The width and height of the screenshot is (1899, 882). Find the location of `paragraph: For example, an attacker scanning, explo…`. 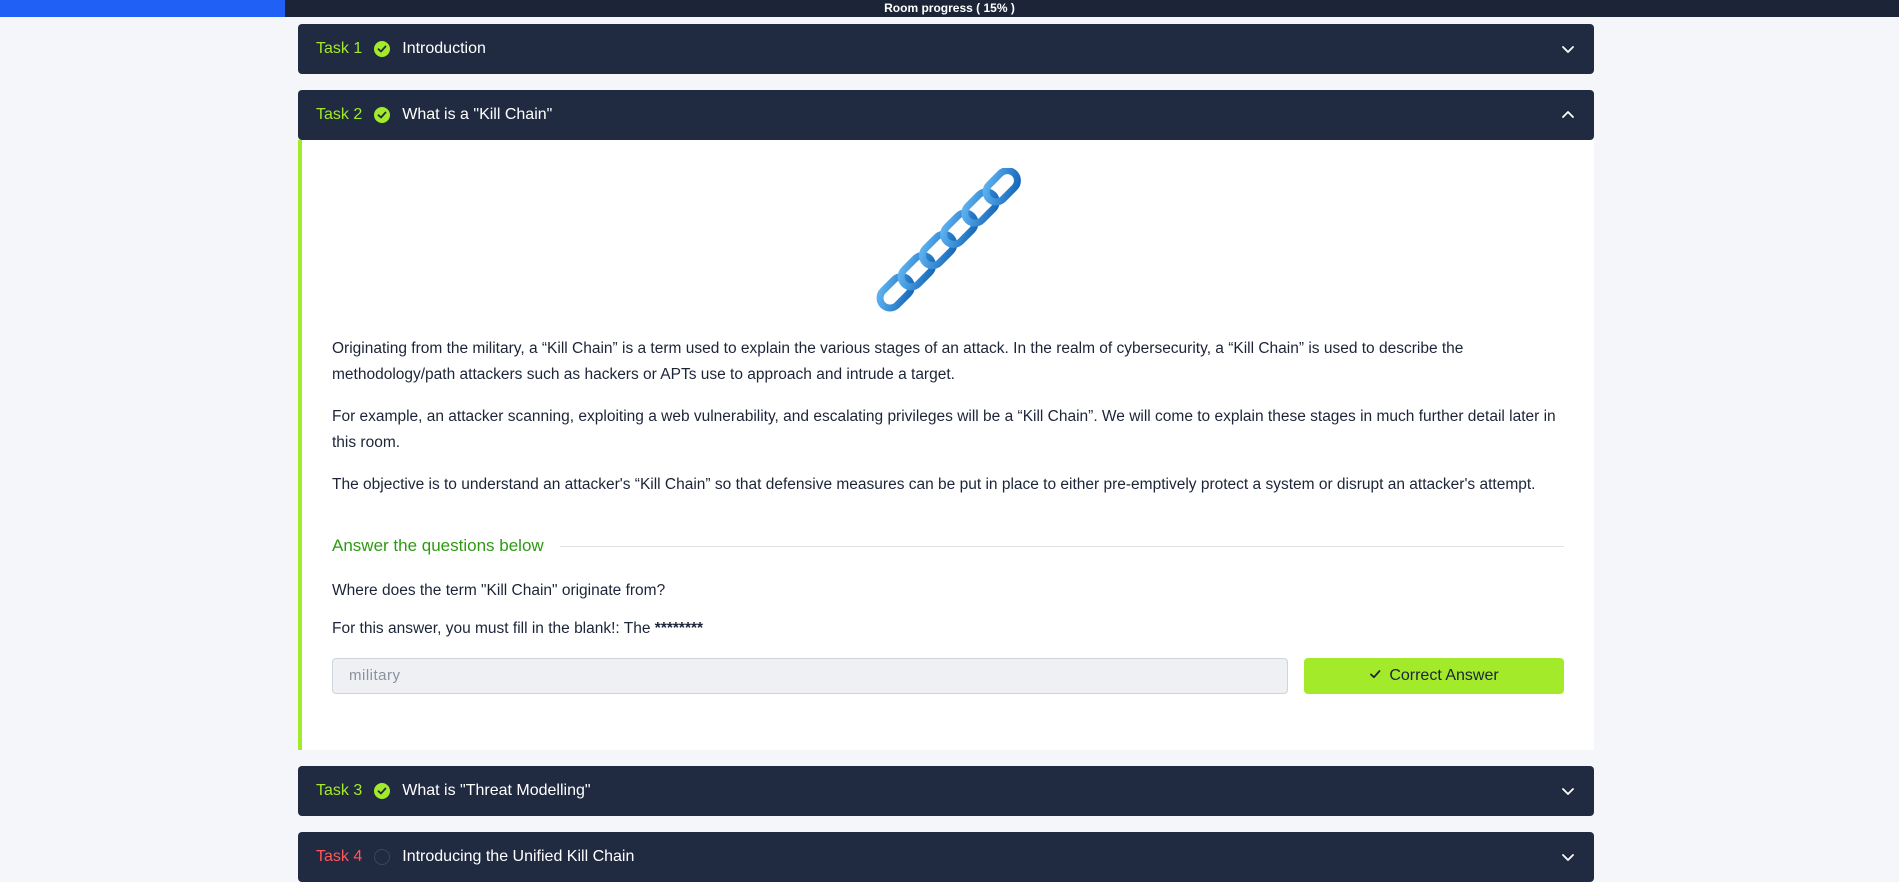

paragraph: For example, an attacker scanning, explo… is located at coordinates (944, 429).